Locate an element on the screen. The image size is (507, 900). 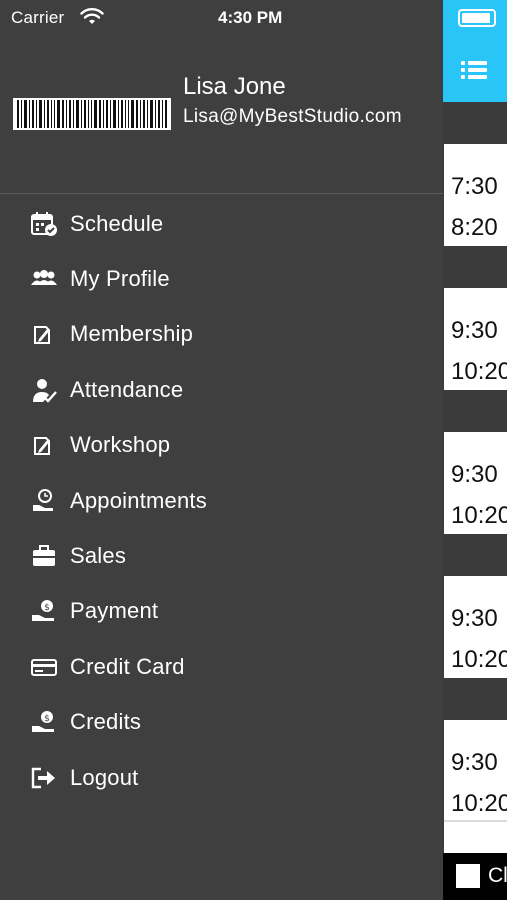
class-start-time: 7:30 is located at coordinates (474, 186).